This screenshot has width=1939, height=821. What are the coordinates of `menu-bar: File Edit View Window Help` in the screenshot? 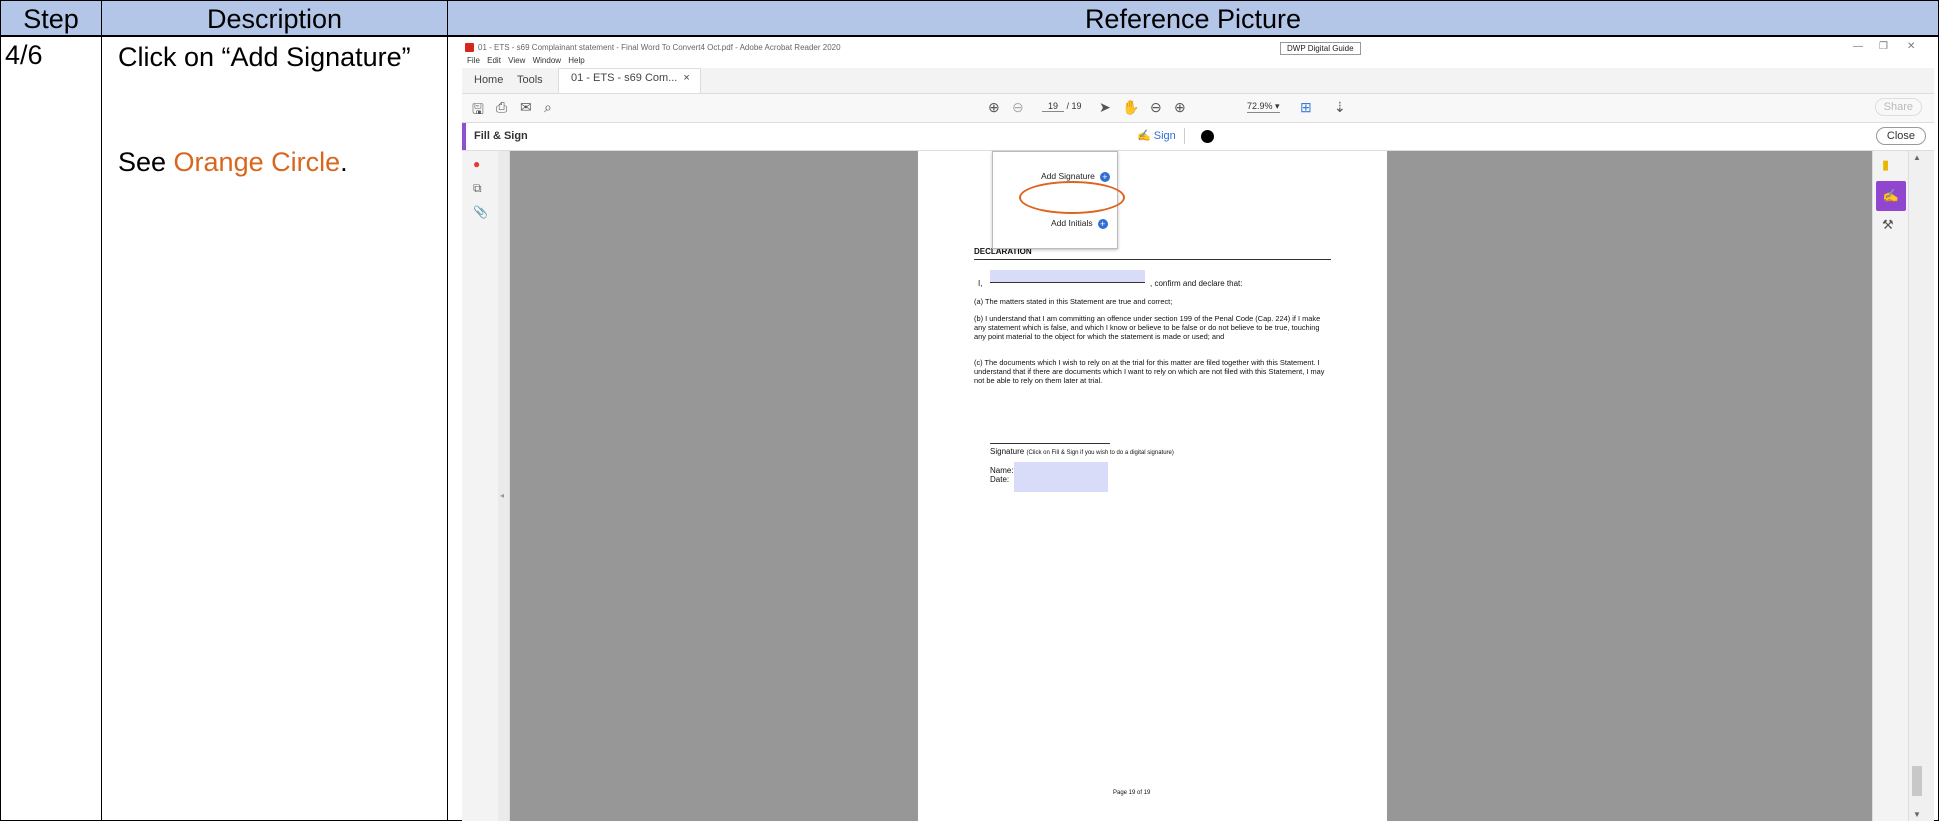 It's located at (1198, 62).